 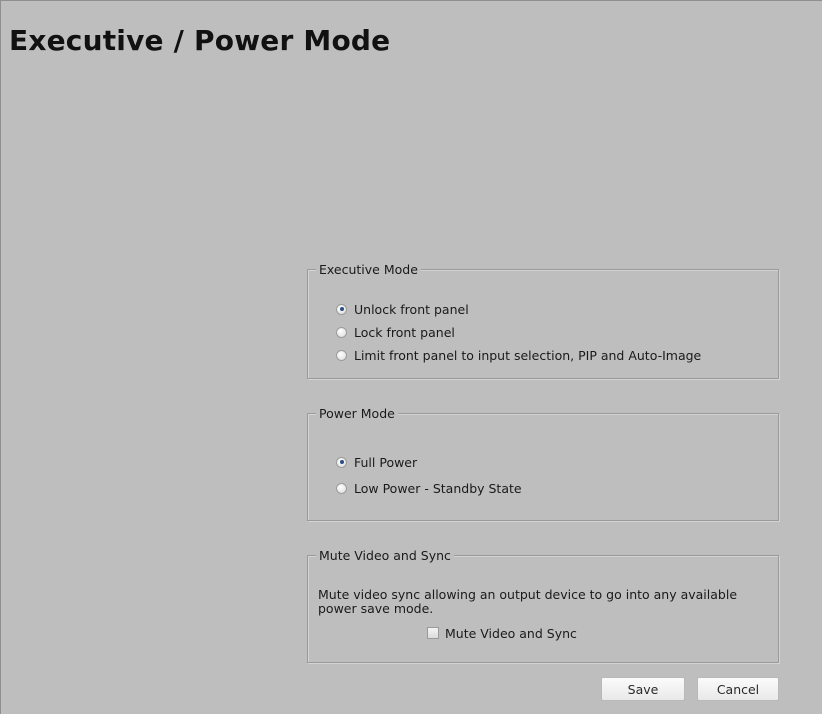 I want to click on radio-unlock-front-panel: Unlock front panel, so click(x=402, y=309).